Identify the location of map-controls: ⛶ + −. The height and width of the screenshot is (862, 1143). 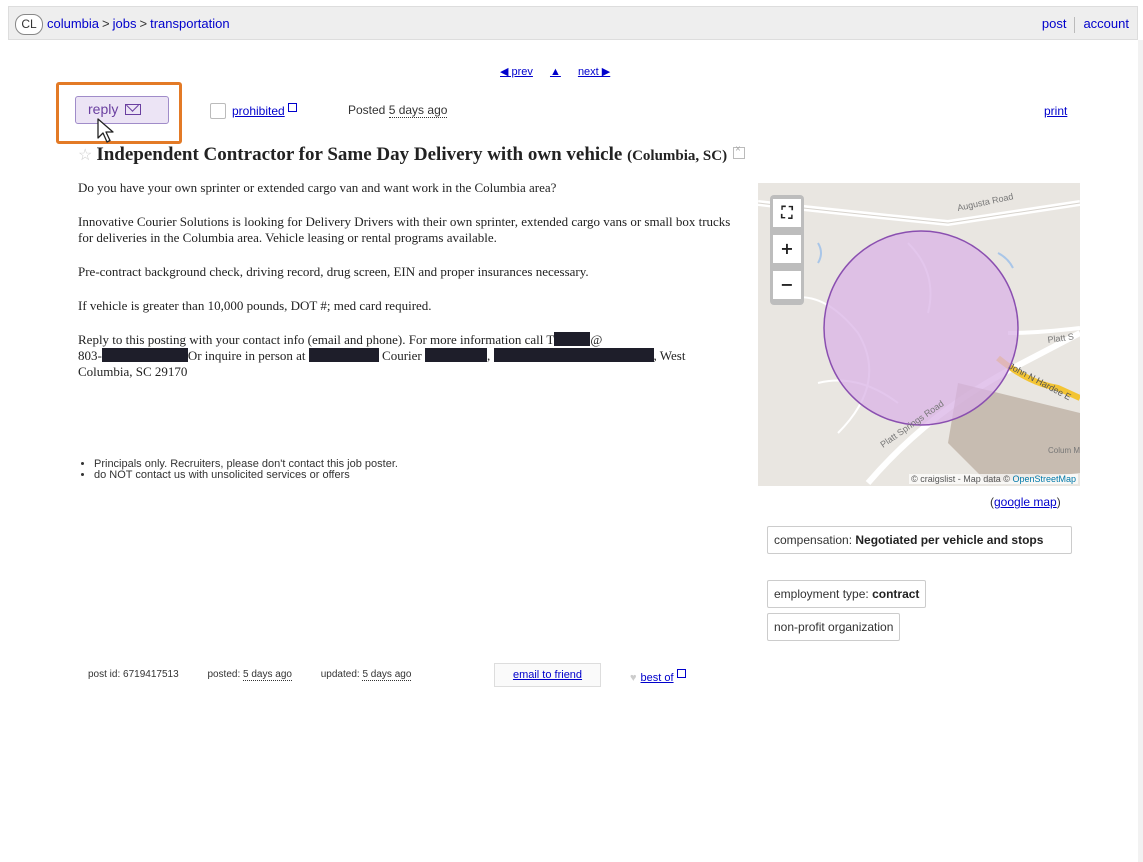
(787, 250).